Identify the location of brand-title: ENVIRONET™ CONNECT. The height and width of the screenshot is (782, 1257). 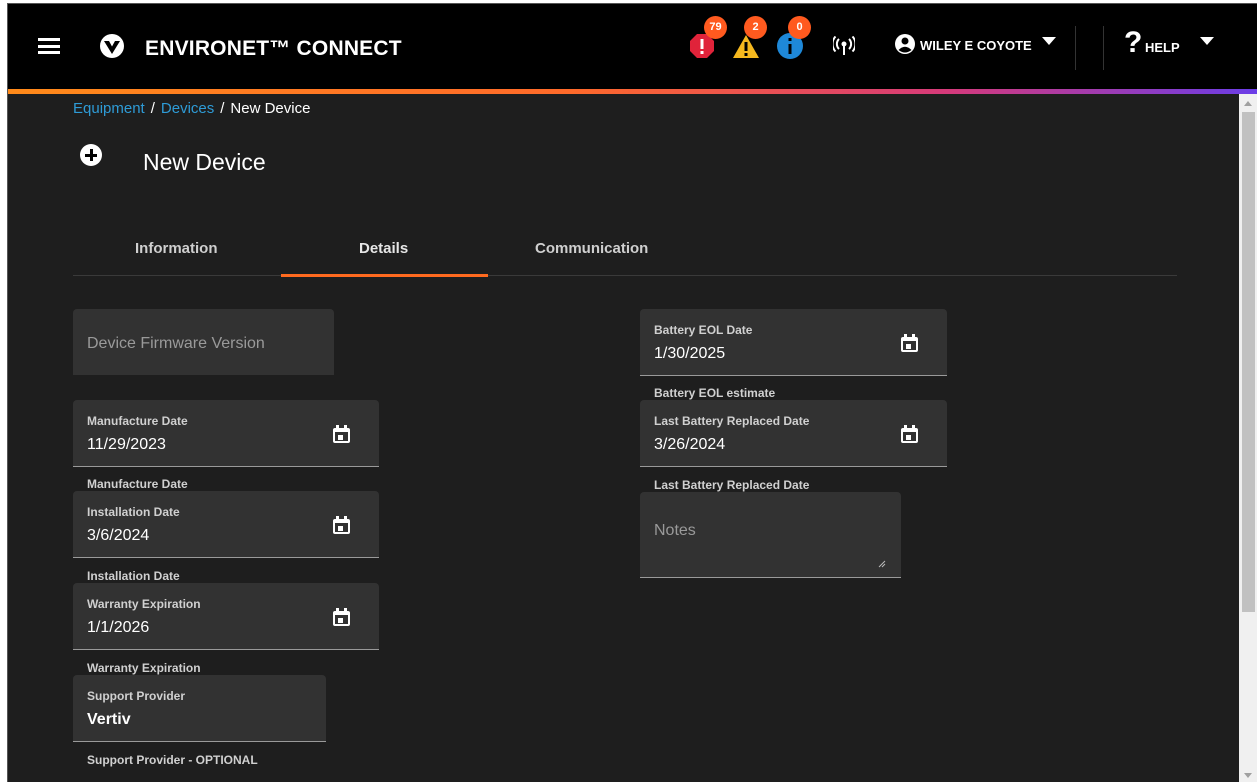
(273, 49).